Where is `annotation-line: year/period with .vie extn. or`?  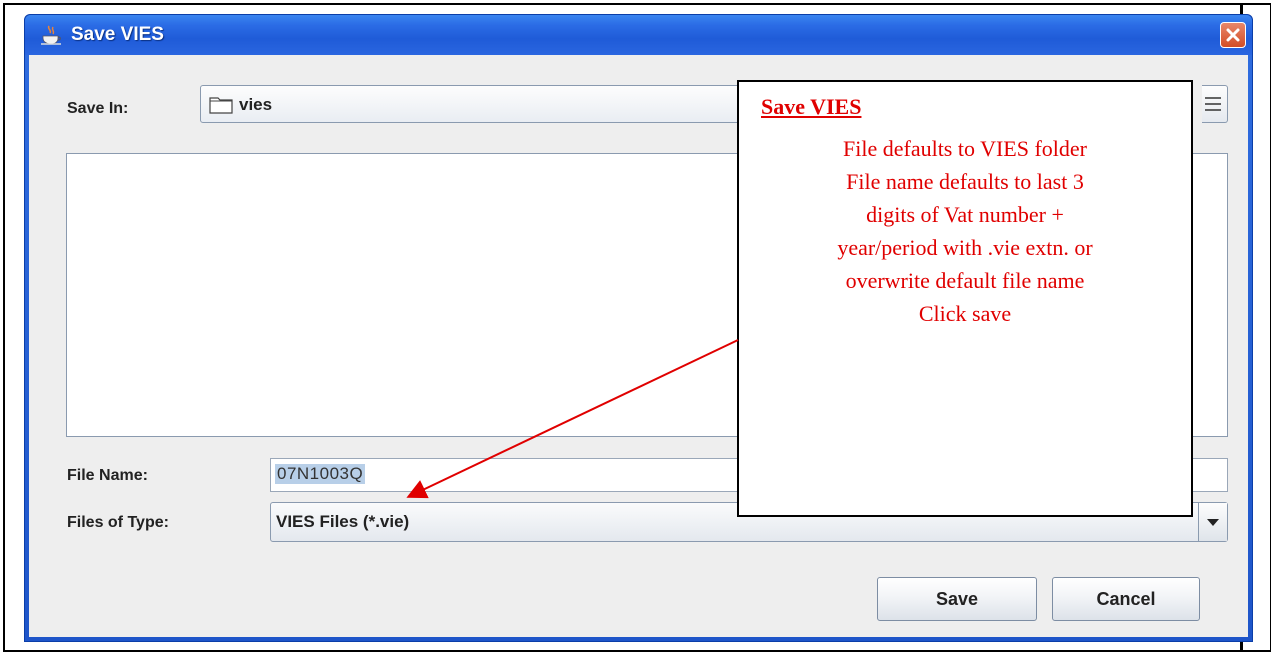
annotation-line: year/period with .vie extn. or is located at coordinates (965, 247).